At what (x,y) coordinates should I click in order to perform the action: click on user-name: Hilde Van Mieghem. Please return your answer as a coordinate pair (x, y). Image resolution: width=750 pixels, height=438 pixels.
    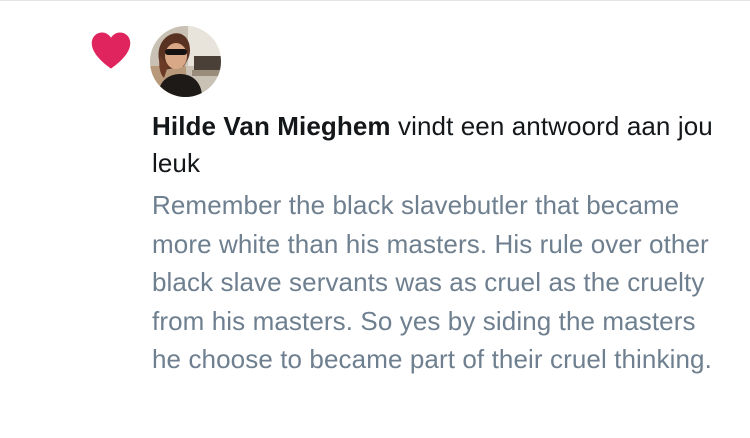
    Looking at the image, I should click on (271, 126).